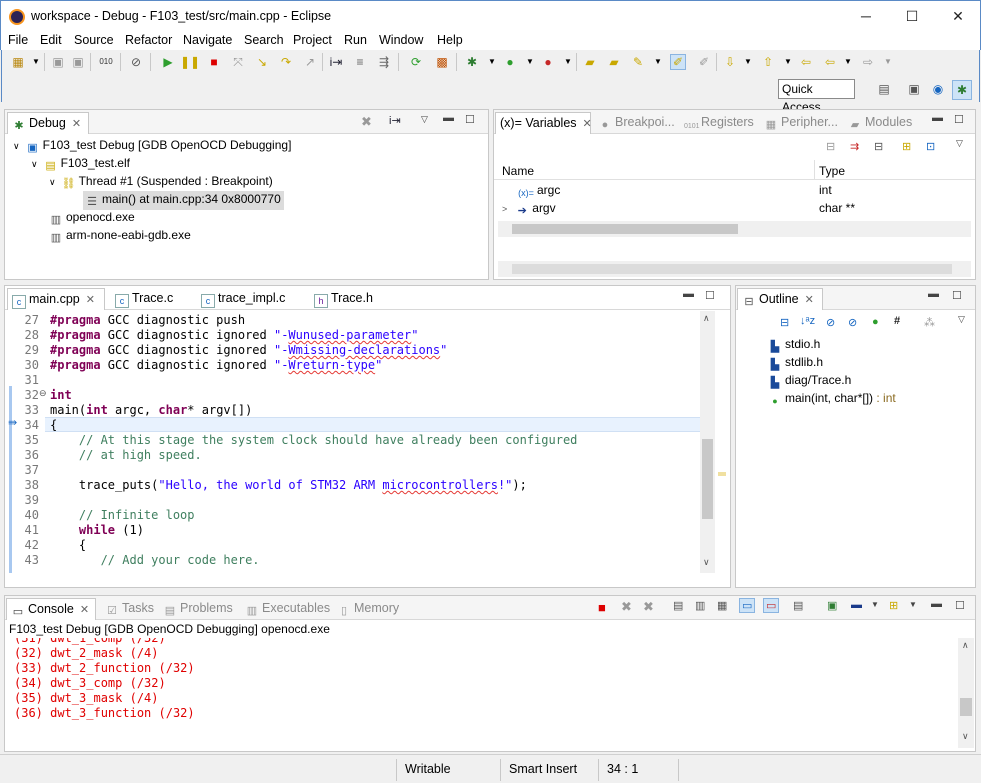 This screenshot has height=783, width=981. Describe the element at coordinates (504, 209) in the screenshot. I see `chevron-right-icon: >` at that location.